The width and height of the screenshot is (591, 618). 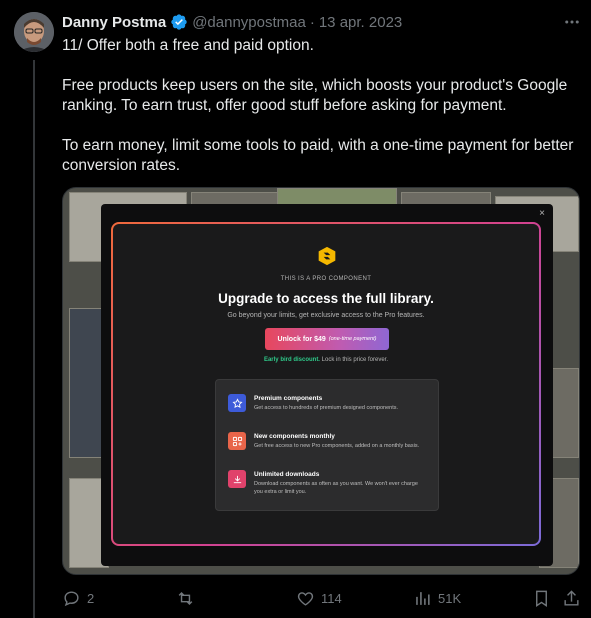 I want to click on thread-line, so click(x=34, y=339).